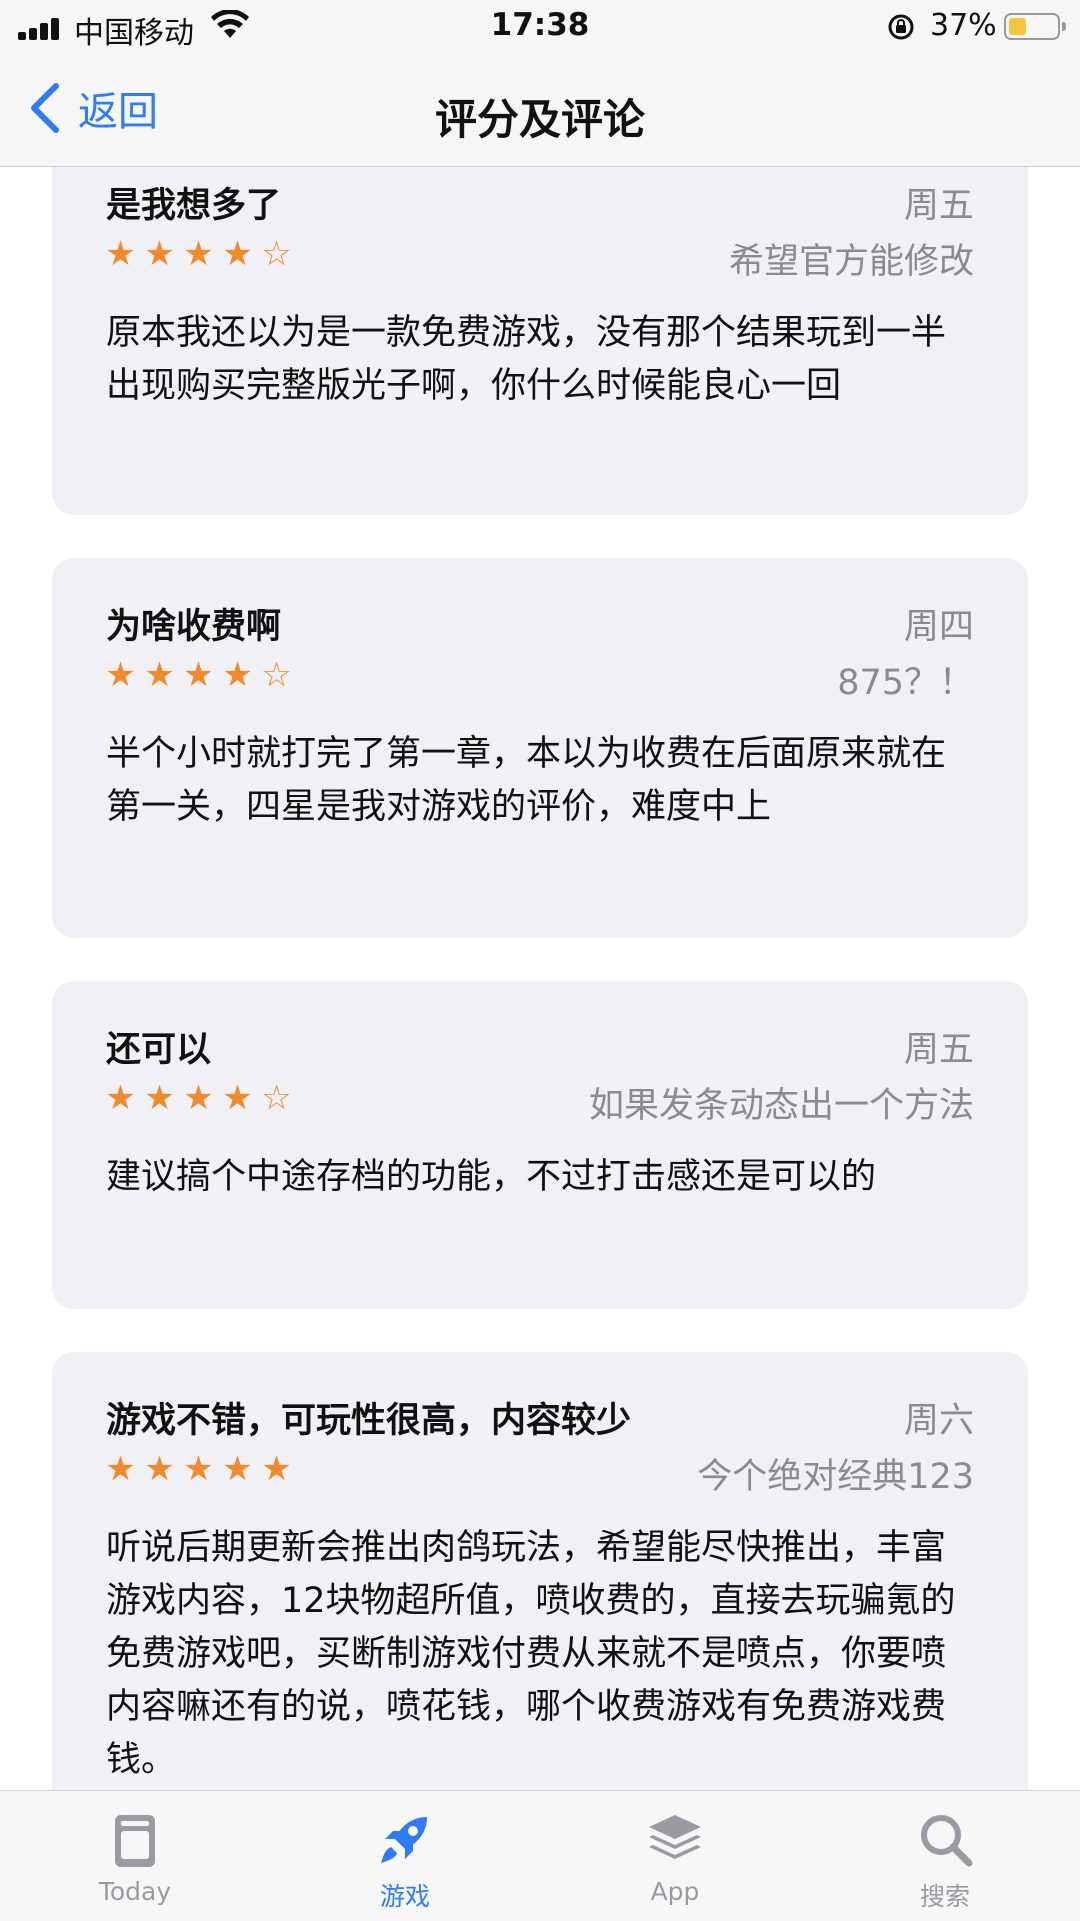 The width and height of the screenshot is (1080, 1921). What do you see at coordinates (901, 27) in the screenshot?
I see `rotation-lock-icon` at bounding box center [901, 27].